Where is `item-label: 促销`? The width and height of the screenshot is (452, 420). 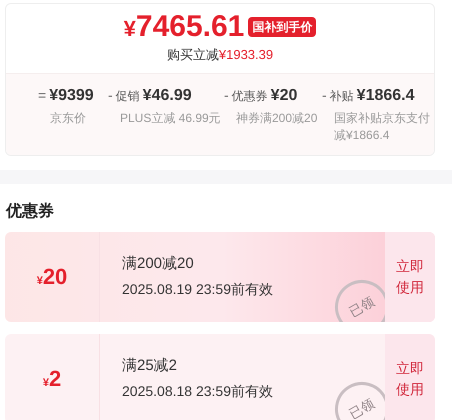 item-label: 促销 is located at coordinates (128, 96).